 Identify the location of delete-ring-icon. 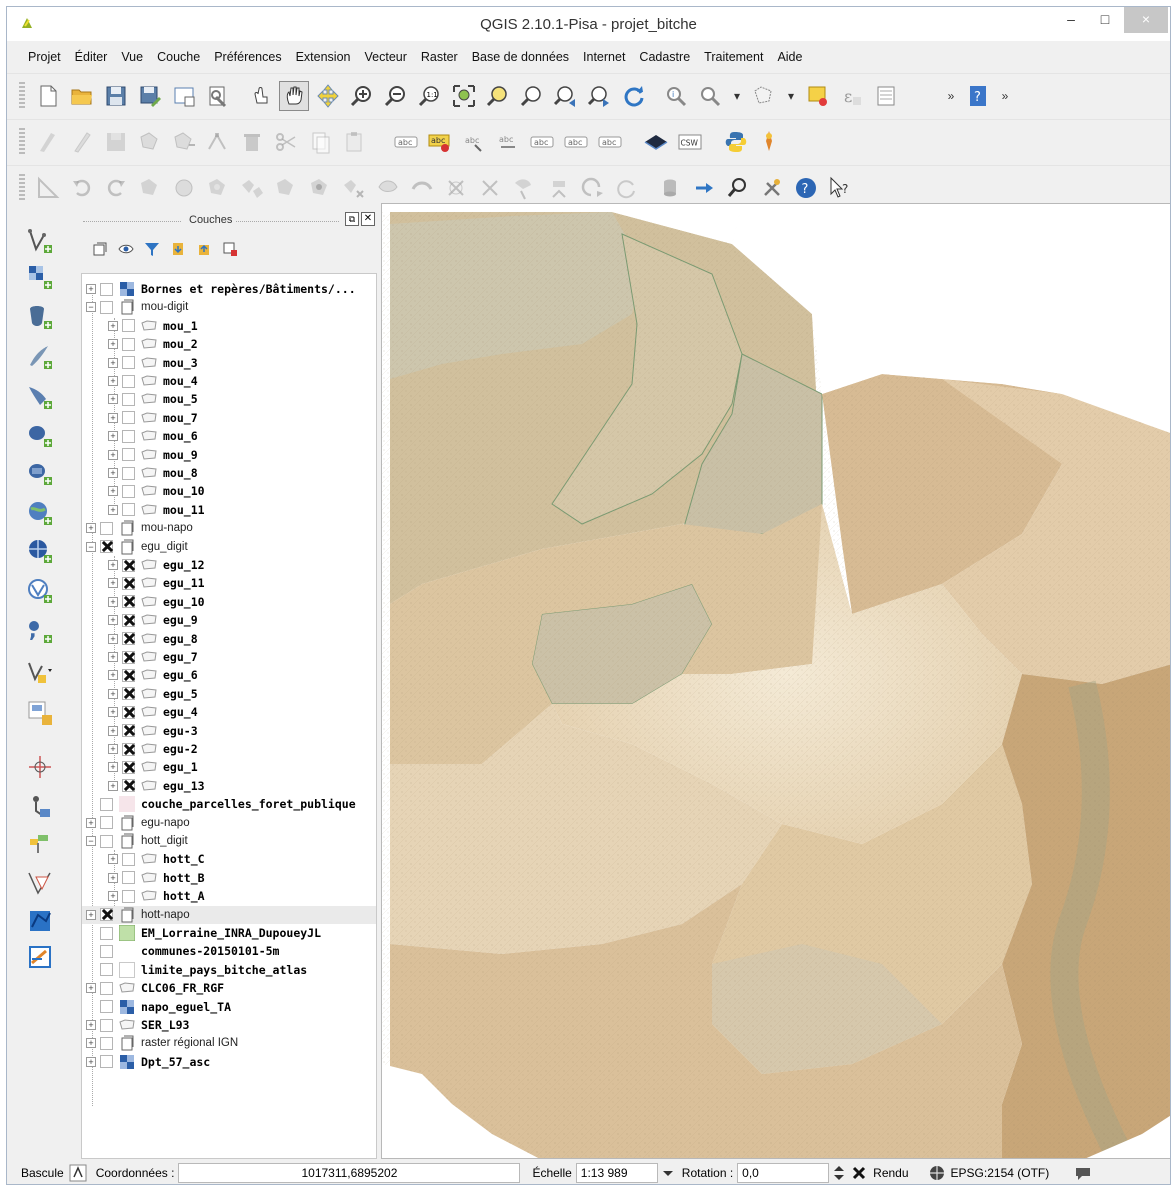
(320, 188).